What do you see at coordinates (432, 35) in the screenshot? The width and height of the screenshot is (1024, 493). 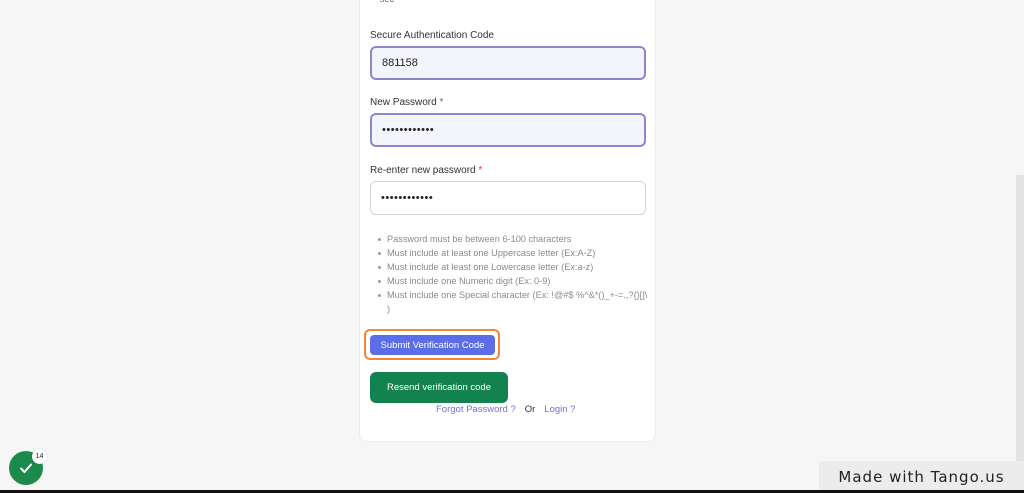 I see `auth-code-label: Secure Authentication Code` at bounding box center [432, 35].